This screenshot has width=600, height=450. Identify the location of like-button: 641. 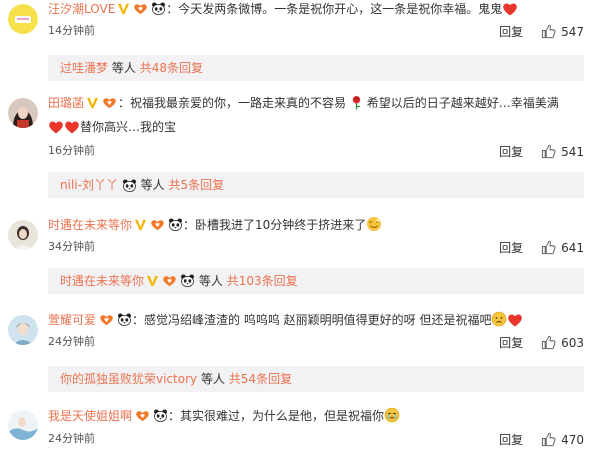
(562, 247).